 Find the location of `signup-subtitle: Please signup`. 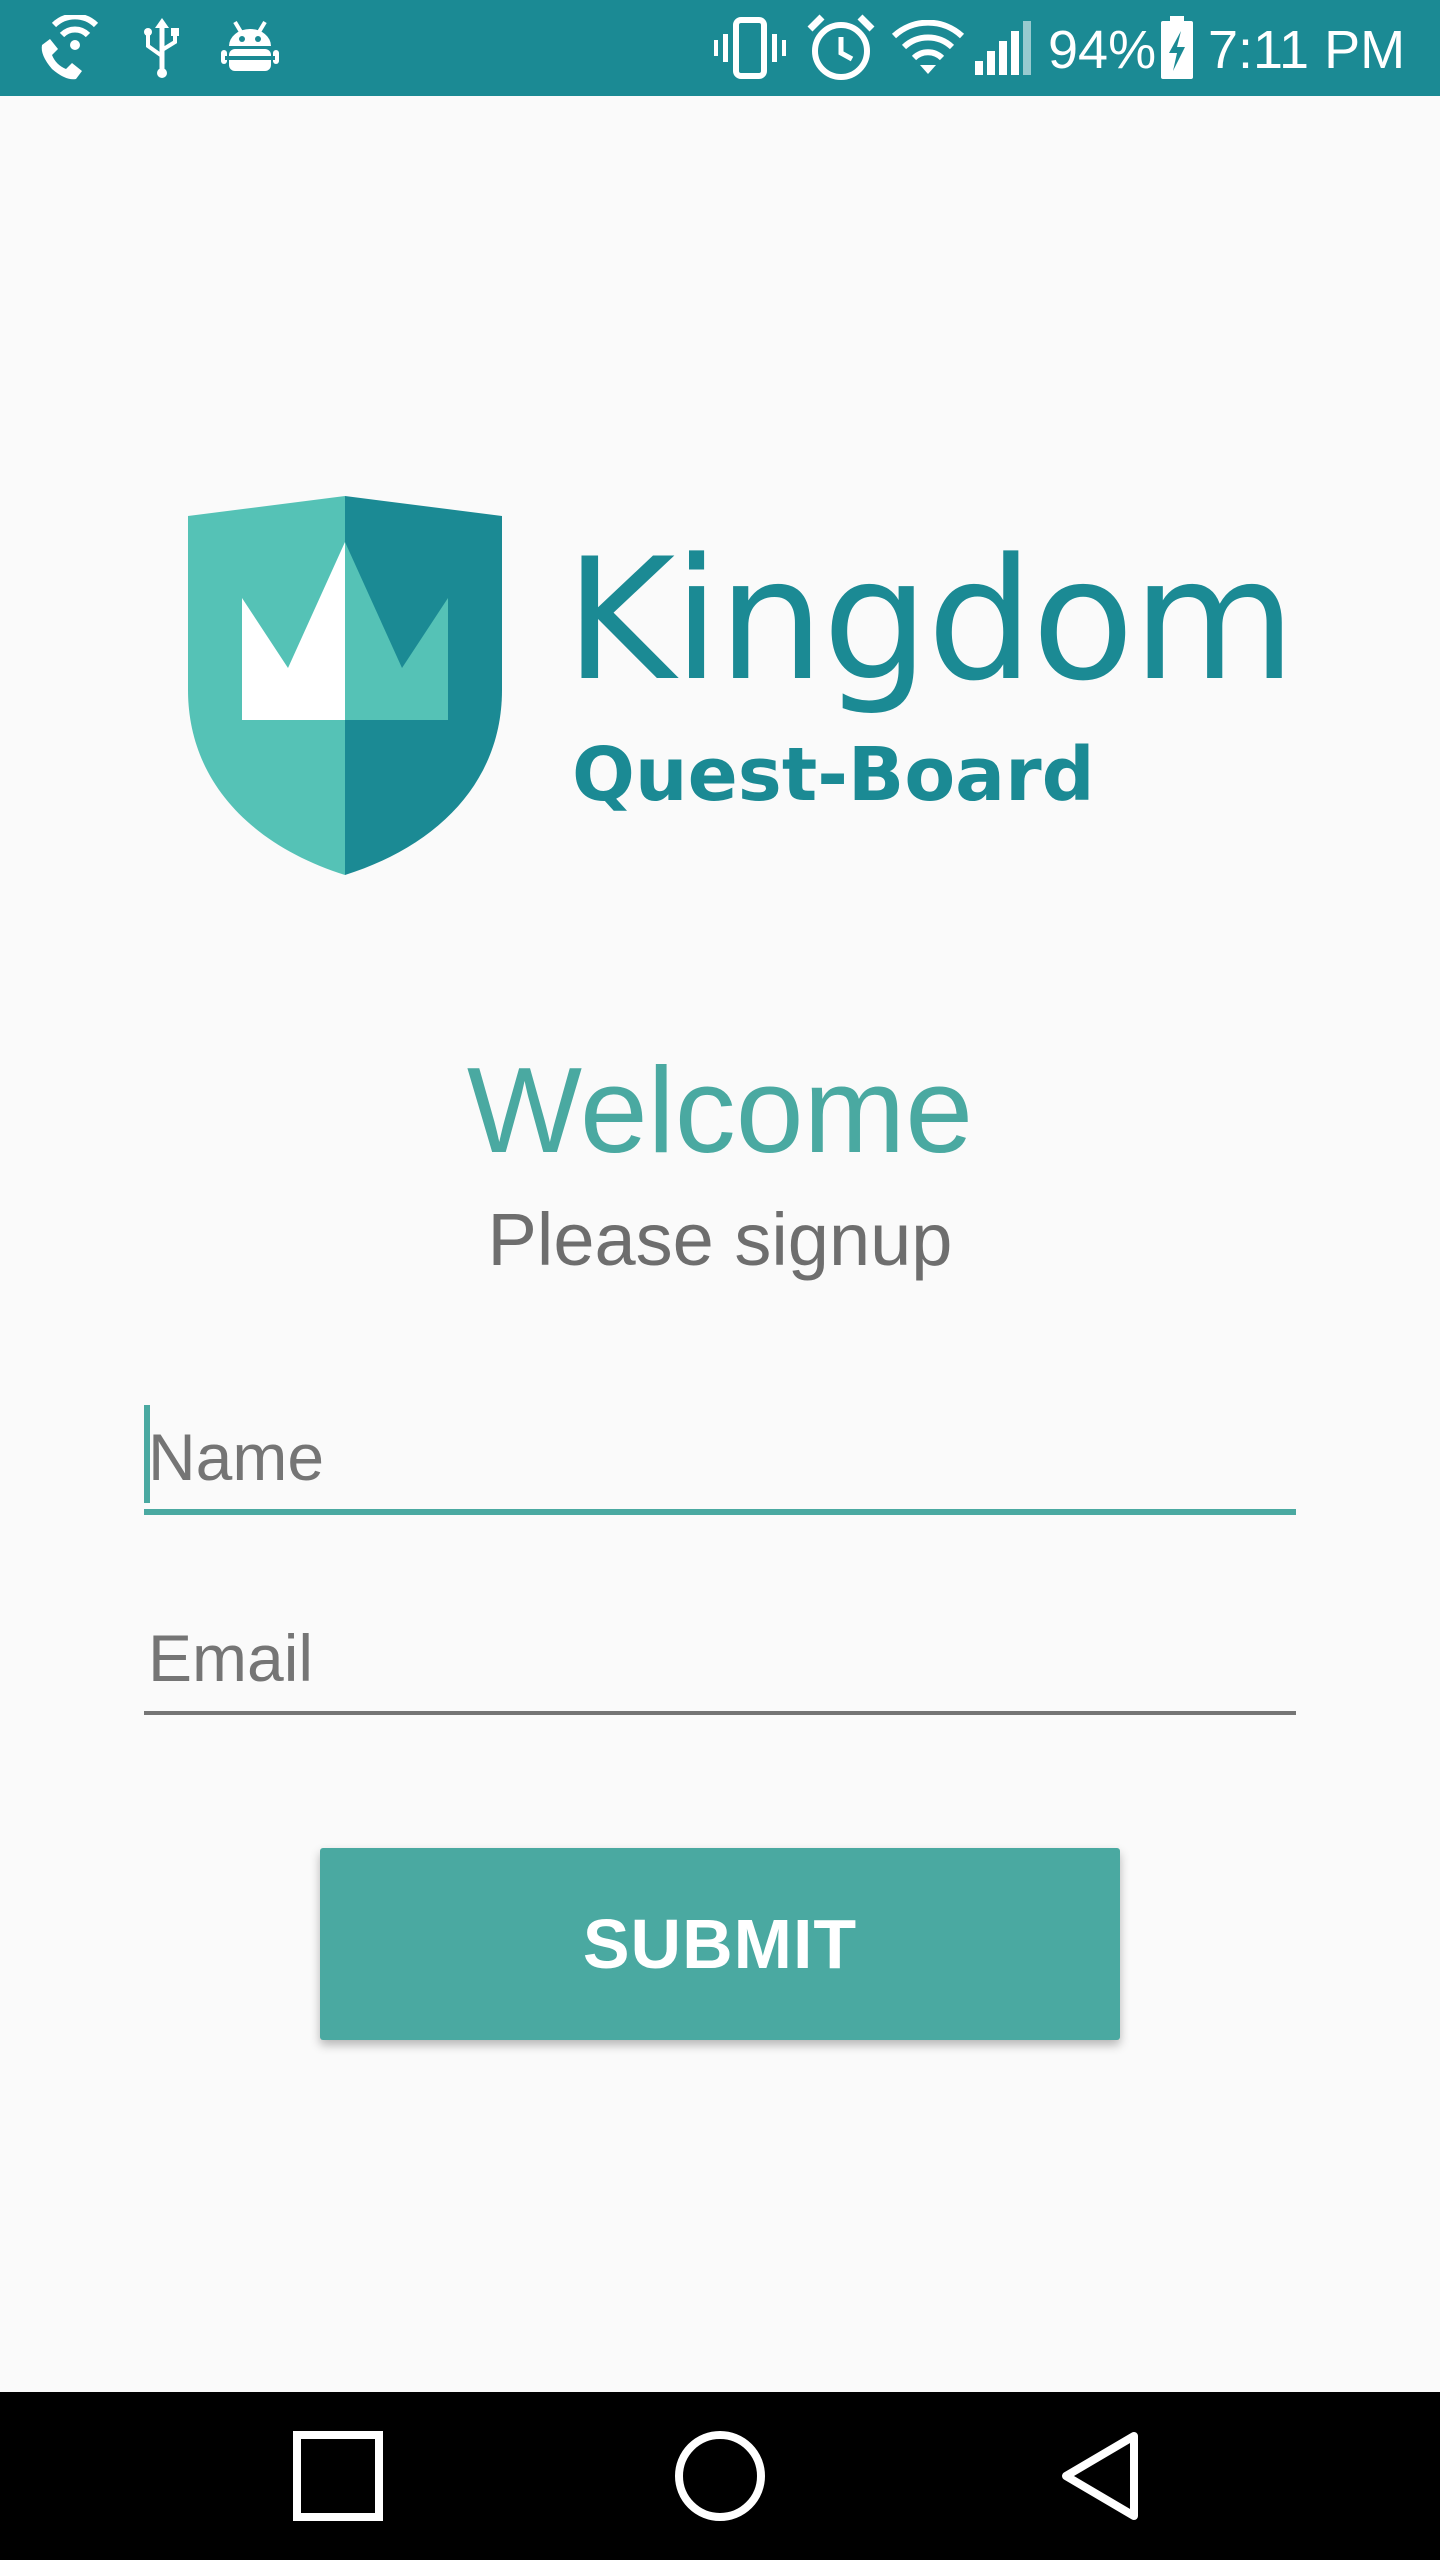

signup-subtitle: Please signup is located at coordinates (720, 1239).